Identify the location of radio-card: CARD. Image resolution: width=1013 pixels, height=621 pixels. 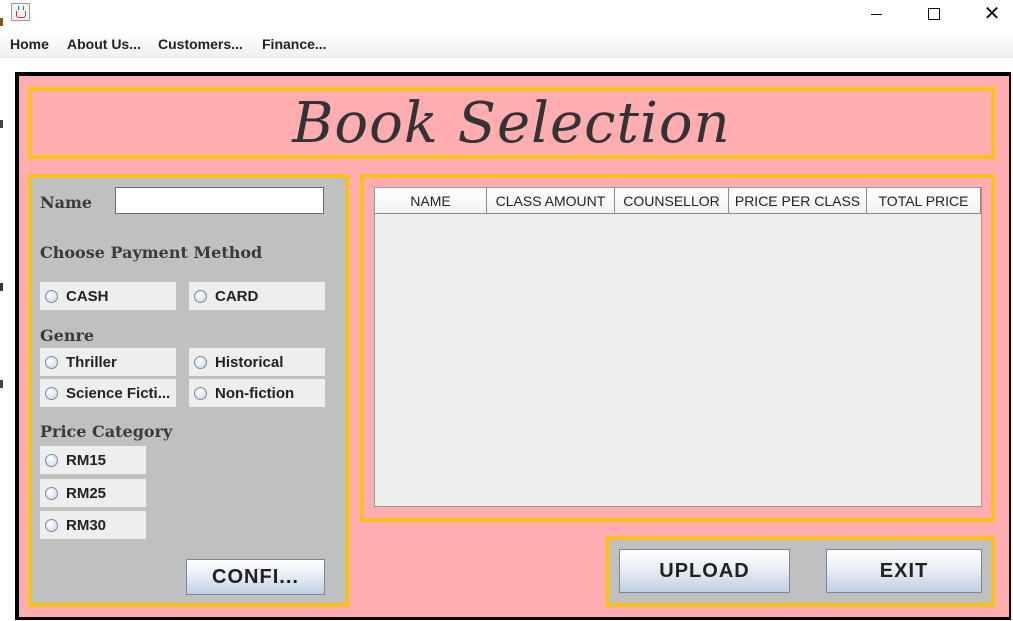
(257, 296).